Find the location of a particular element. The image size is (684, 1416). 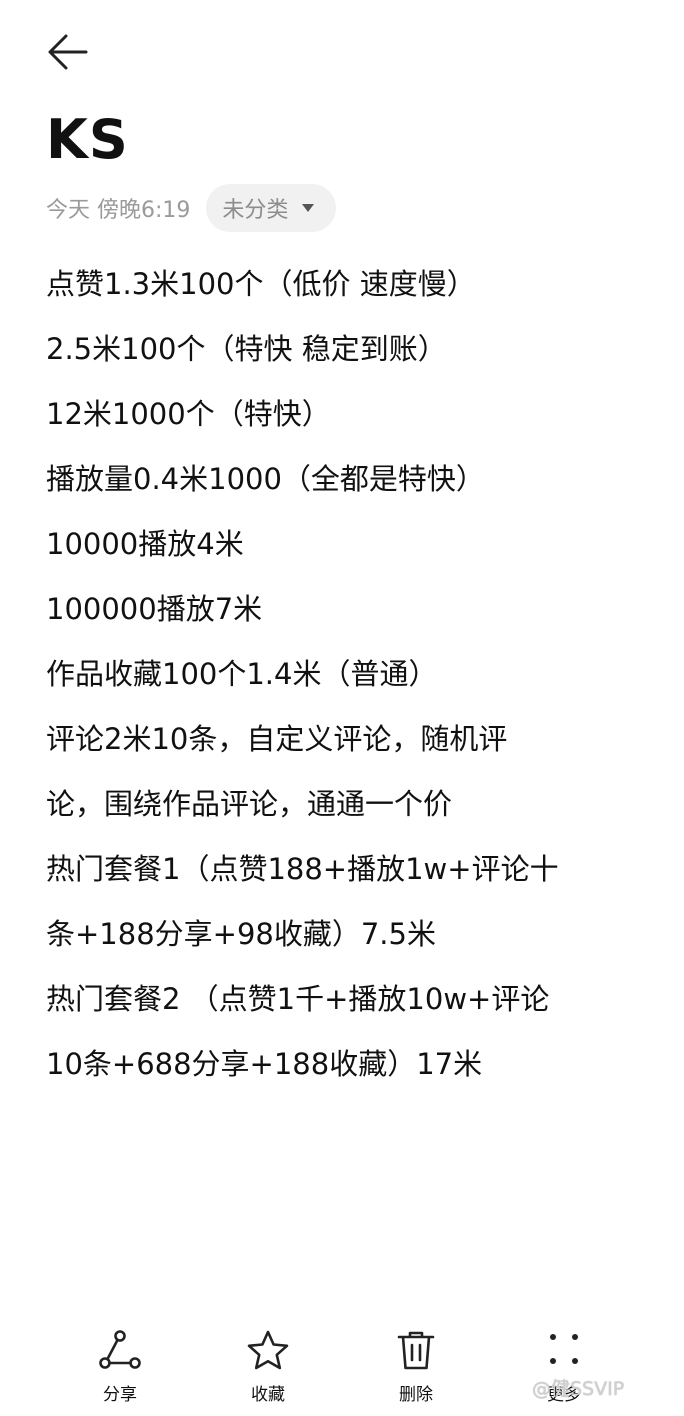

note-line: 作品收藏100个1.4米（普通） is located at coordinates (242, 674).